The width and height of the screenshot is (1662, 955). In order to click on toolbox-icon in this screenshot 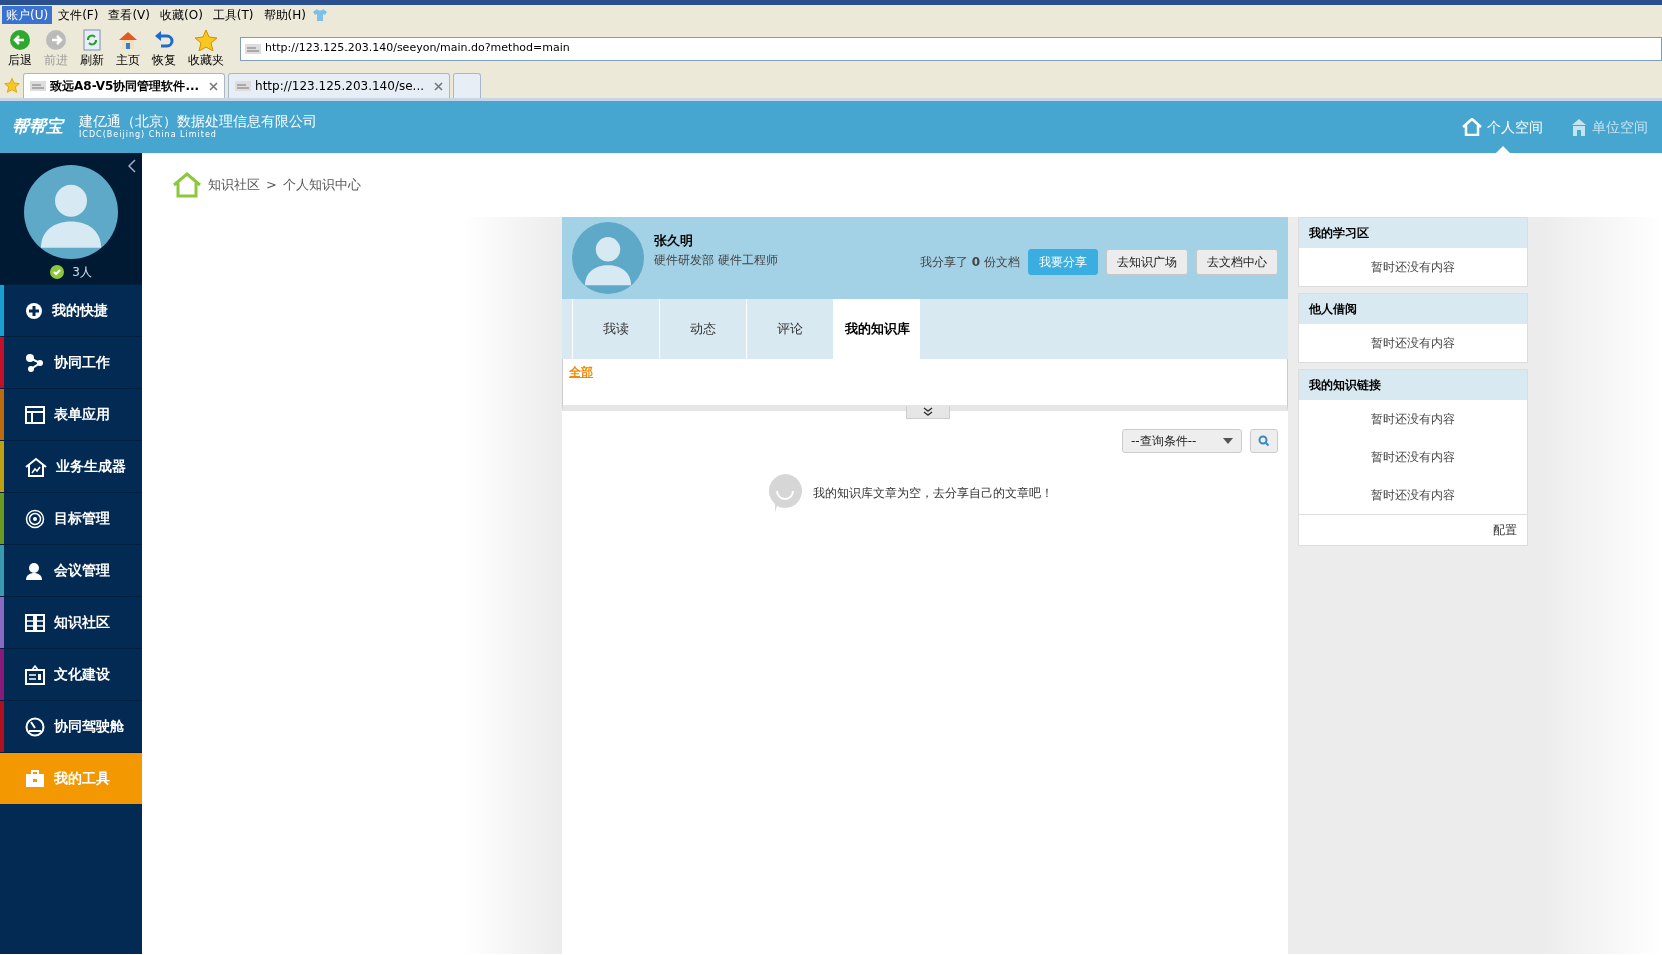, I will do `click(35, 778)`.